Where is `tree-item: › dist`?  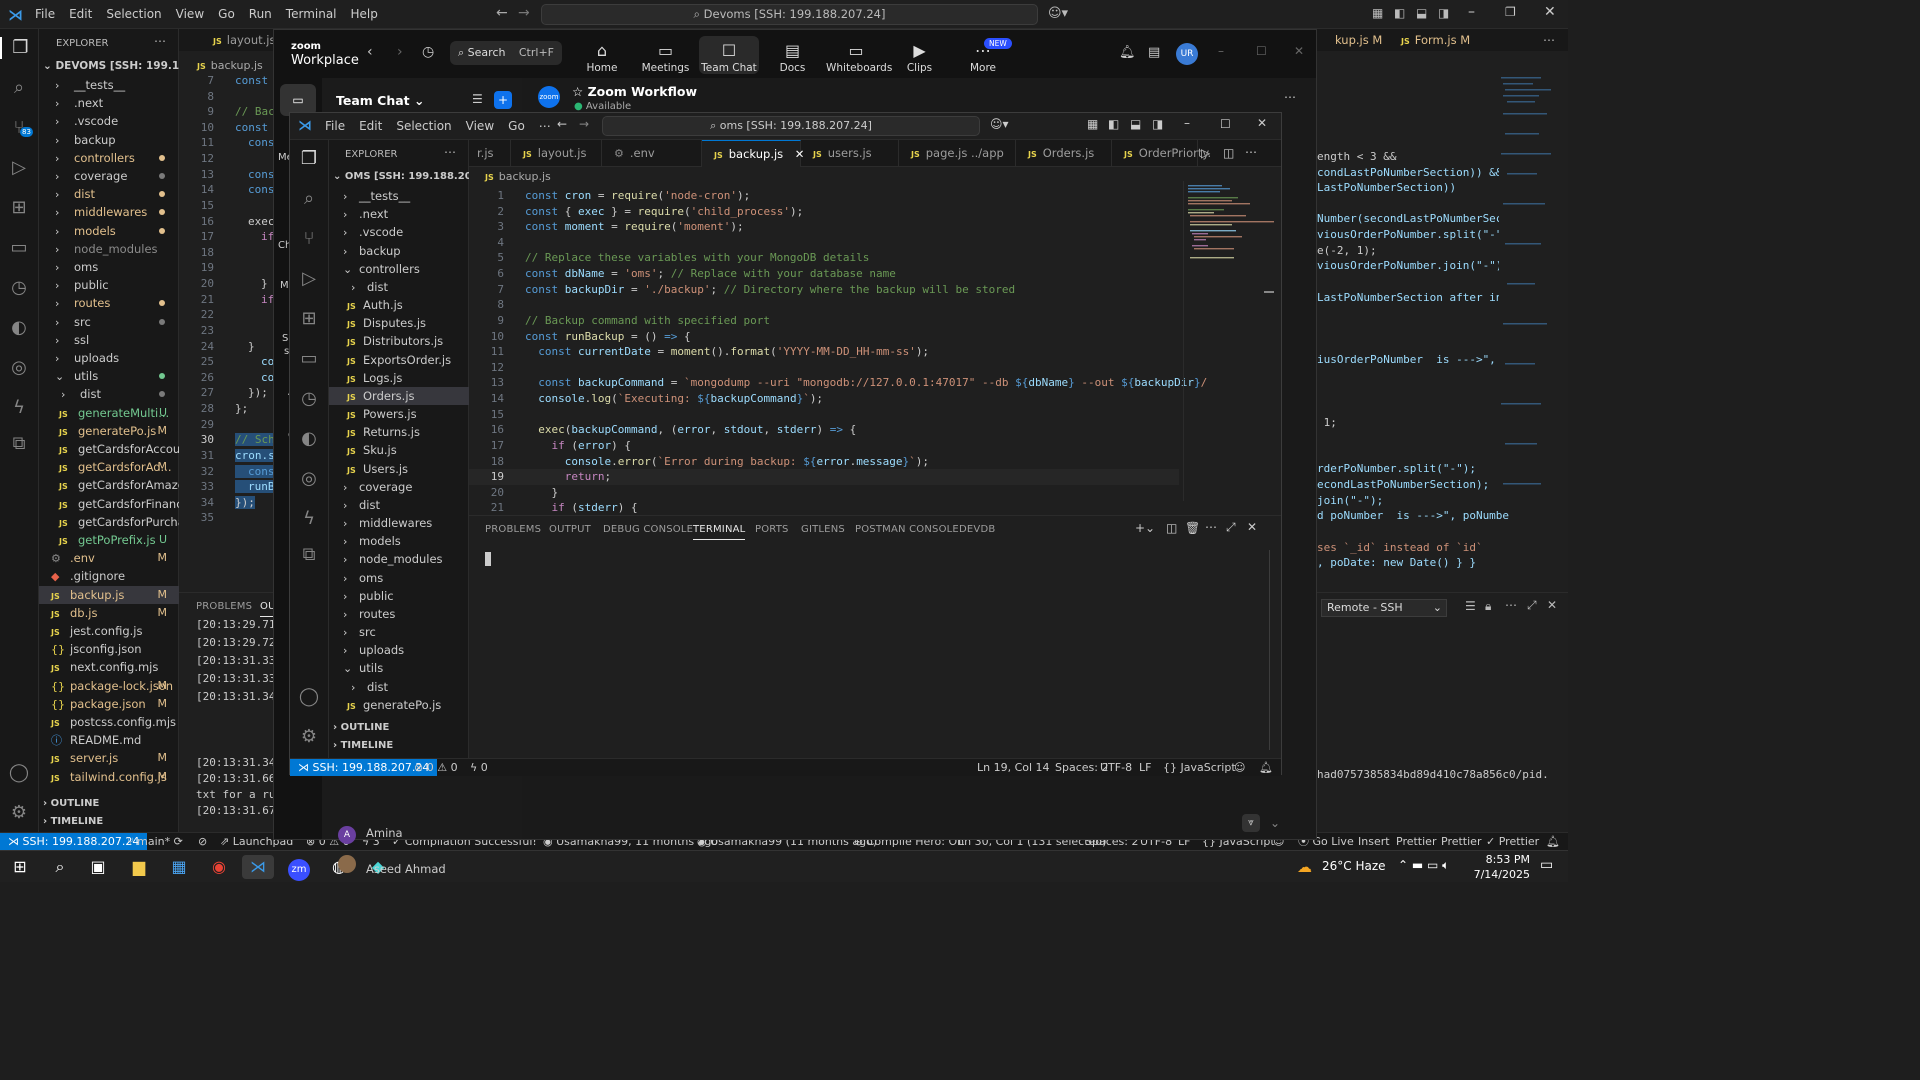
tree-item: › dist is located at coordinates (109, 394).